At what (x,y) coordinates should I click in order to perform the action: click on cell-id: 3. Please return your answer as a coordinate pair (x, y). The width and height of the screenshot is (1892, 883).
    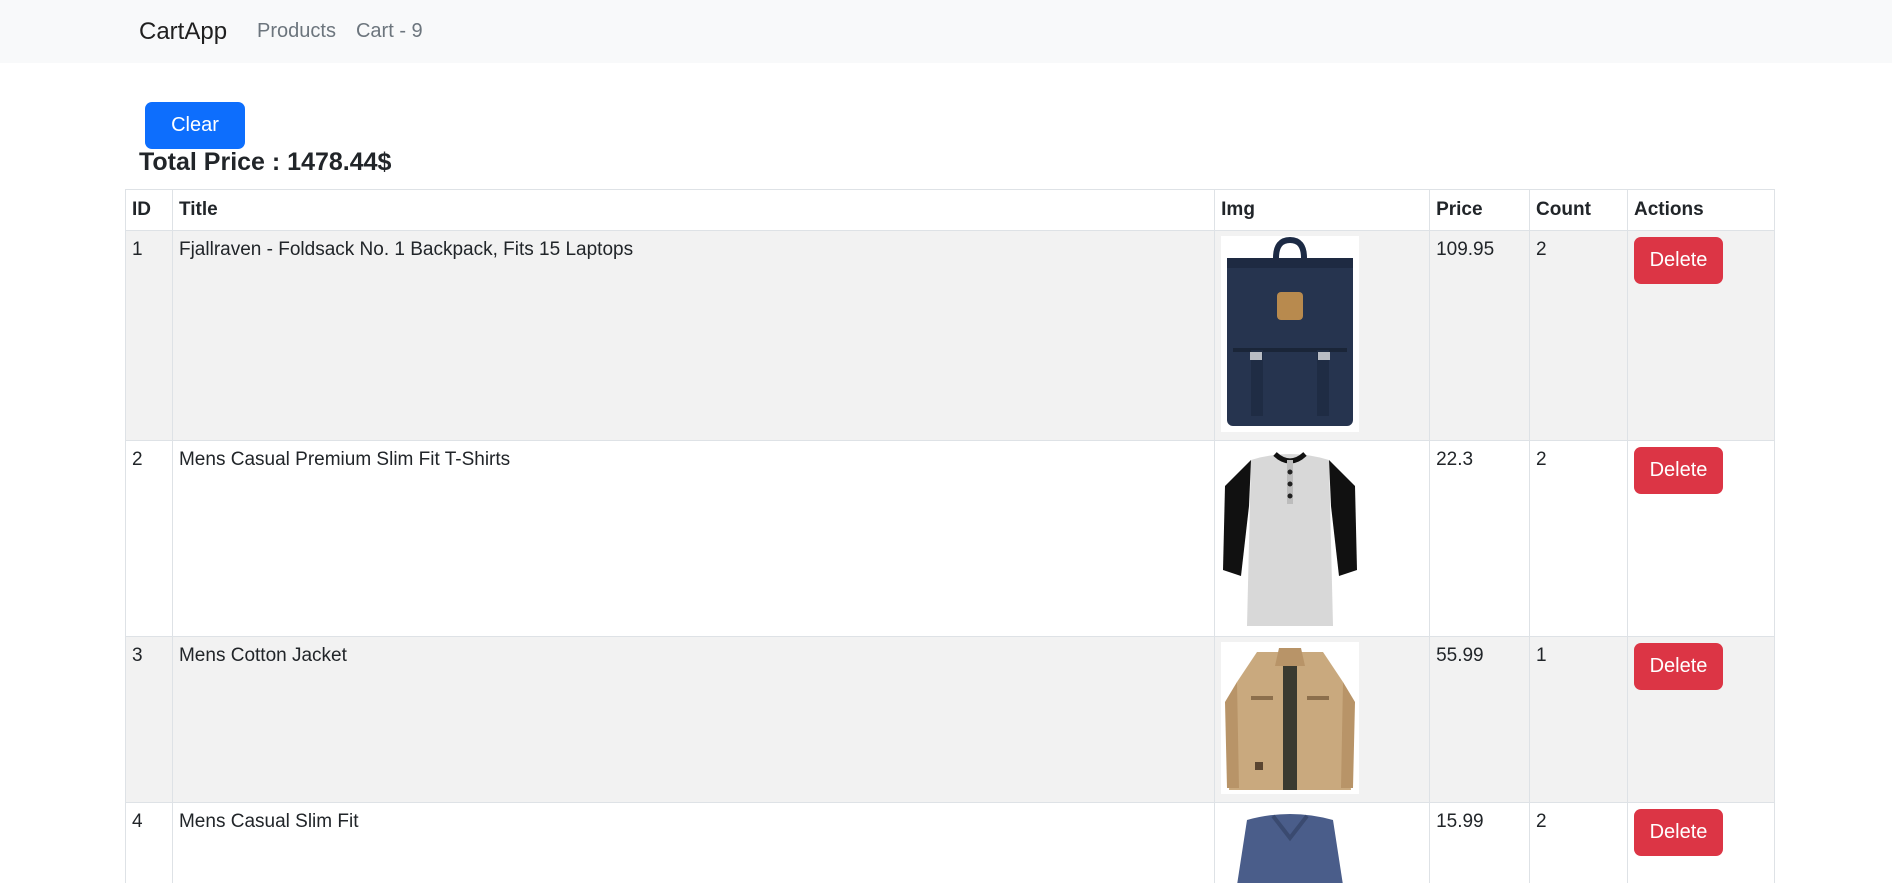
    Looking at the image, I should click on (149, 719).